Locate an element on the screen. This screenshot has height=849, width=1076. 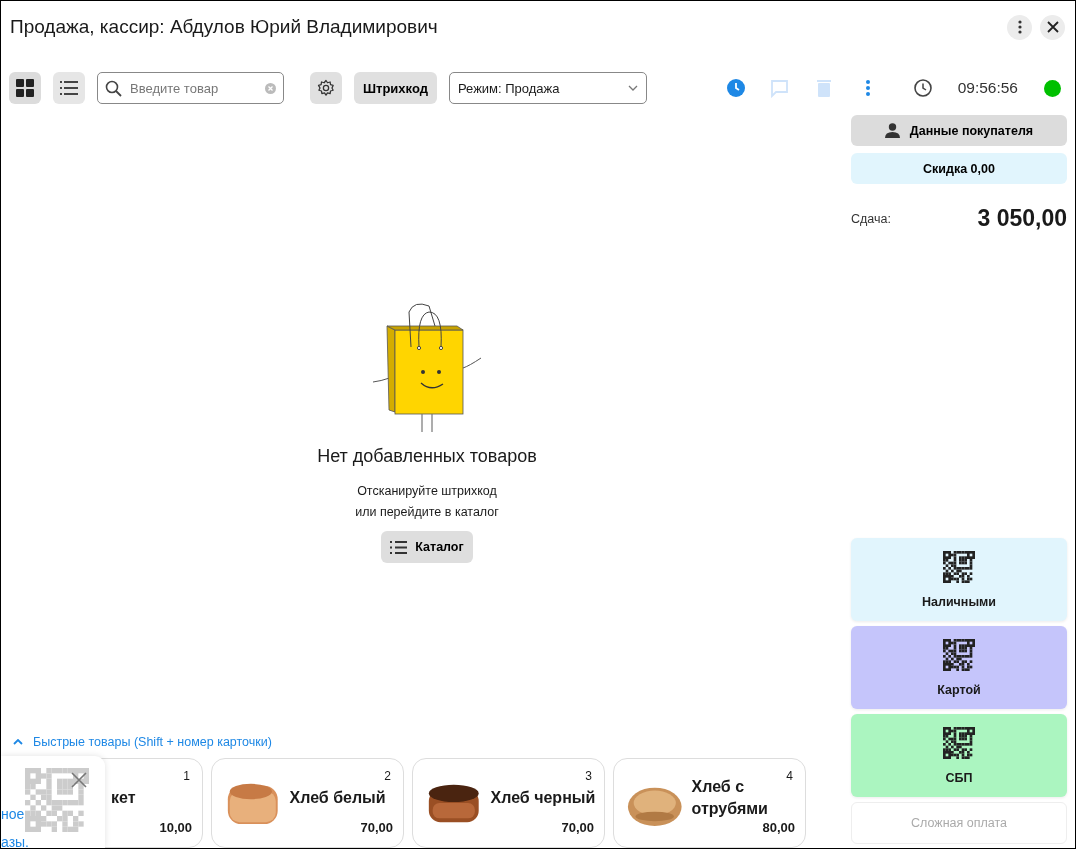
product-price: 80,00 is located at coordinates (778, 827).